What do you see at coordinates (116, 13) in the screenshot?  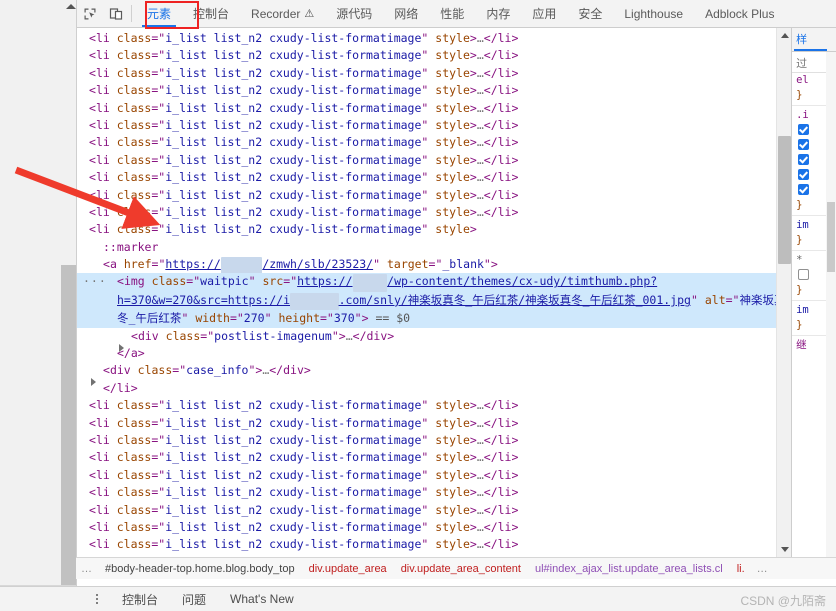 I see `device-toolbar-icon` at bounding box center [116, 13].